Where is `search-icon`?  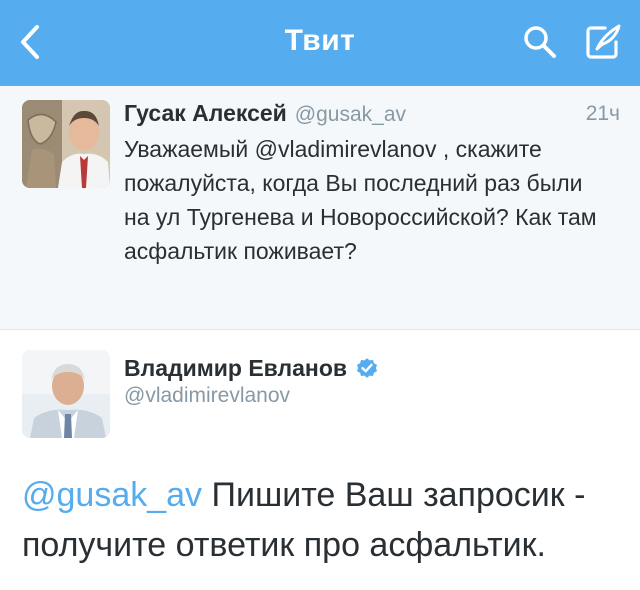 search-icon is located at coordinates (540, 42).